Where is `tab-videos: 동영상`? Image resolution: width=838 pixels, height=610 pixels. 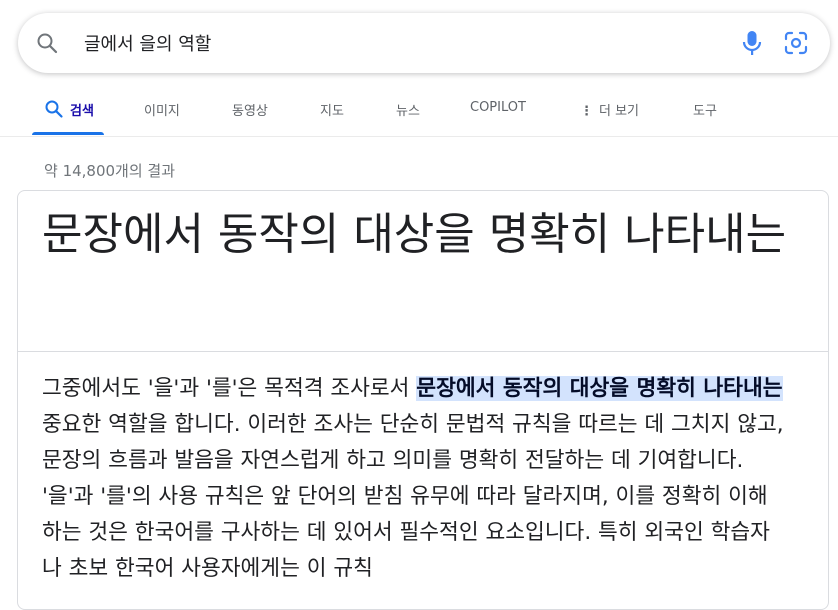 tab-videos: 동영상 is located at coordinates (250, 109).